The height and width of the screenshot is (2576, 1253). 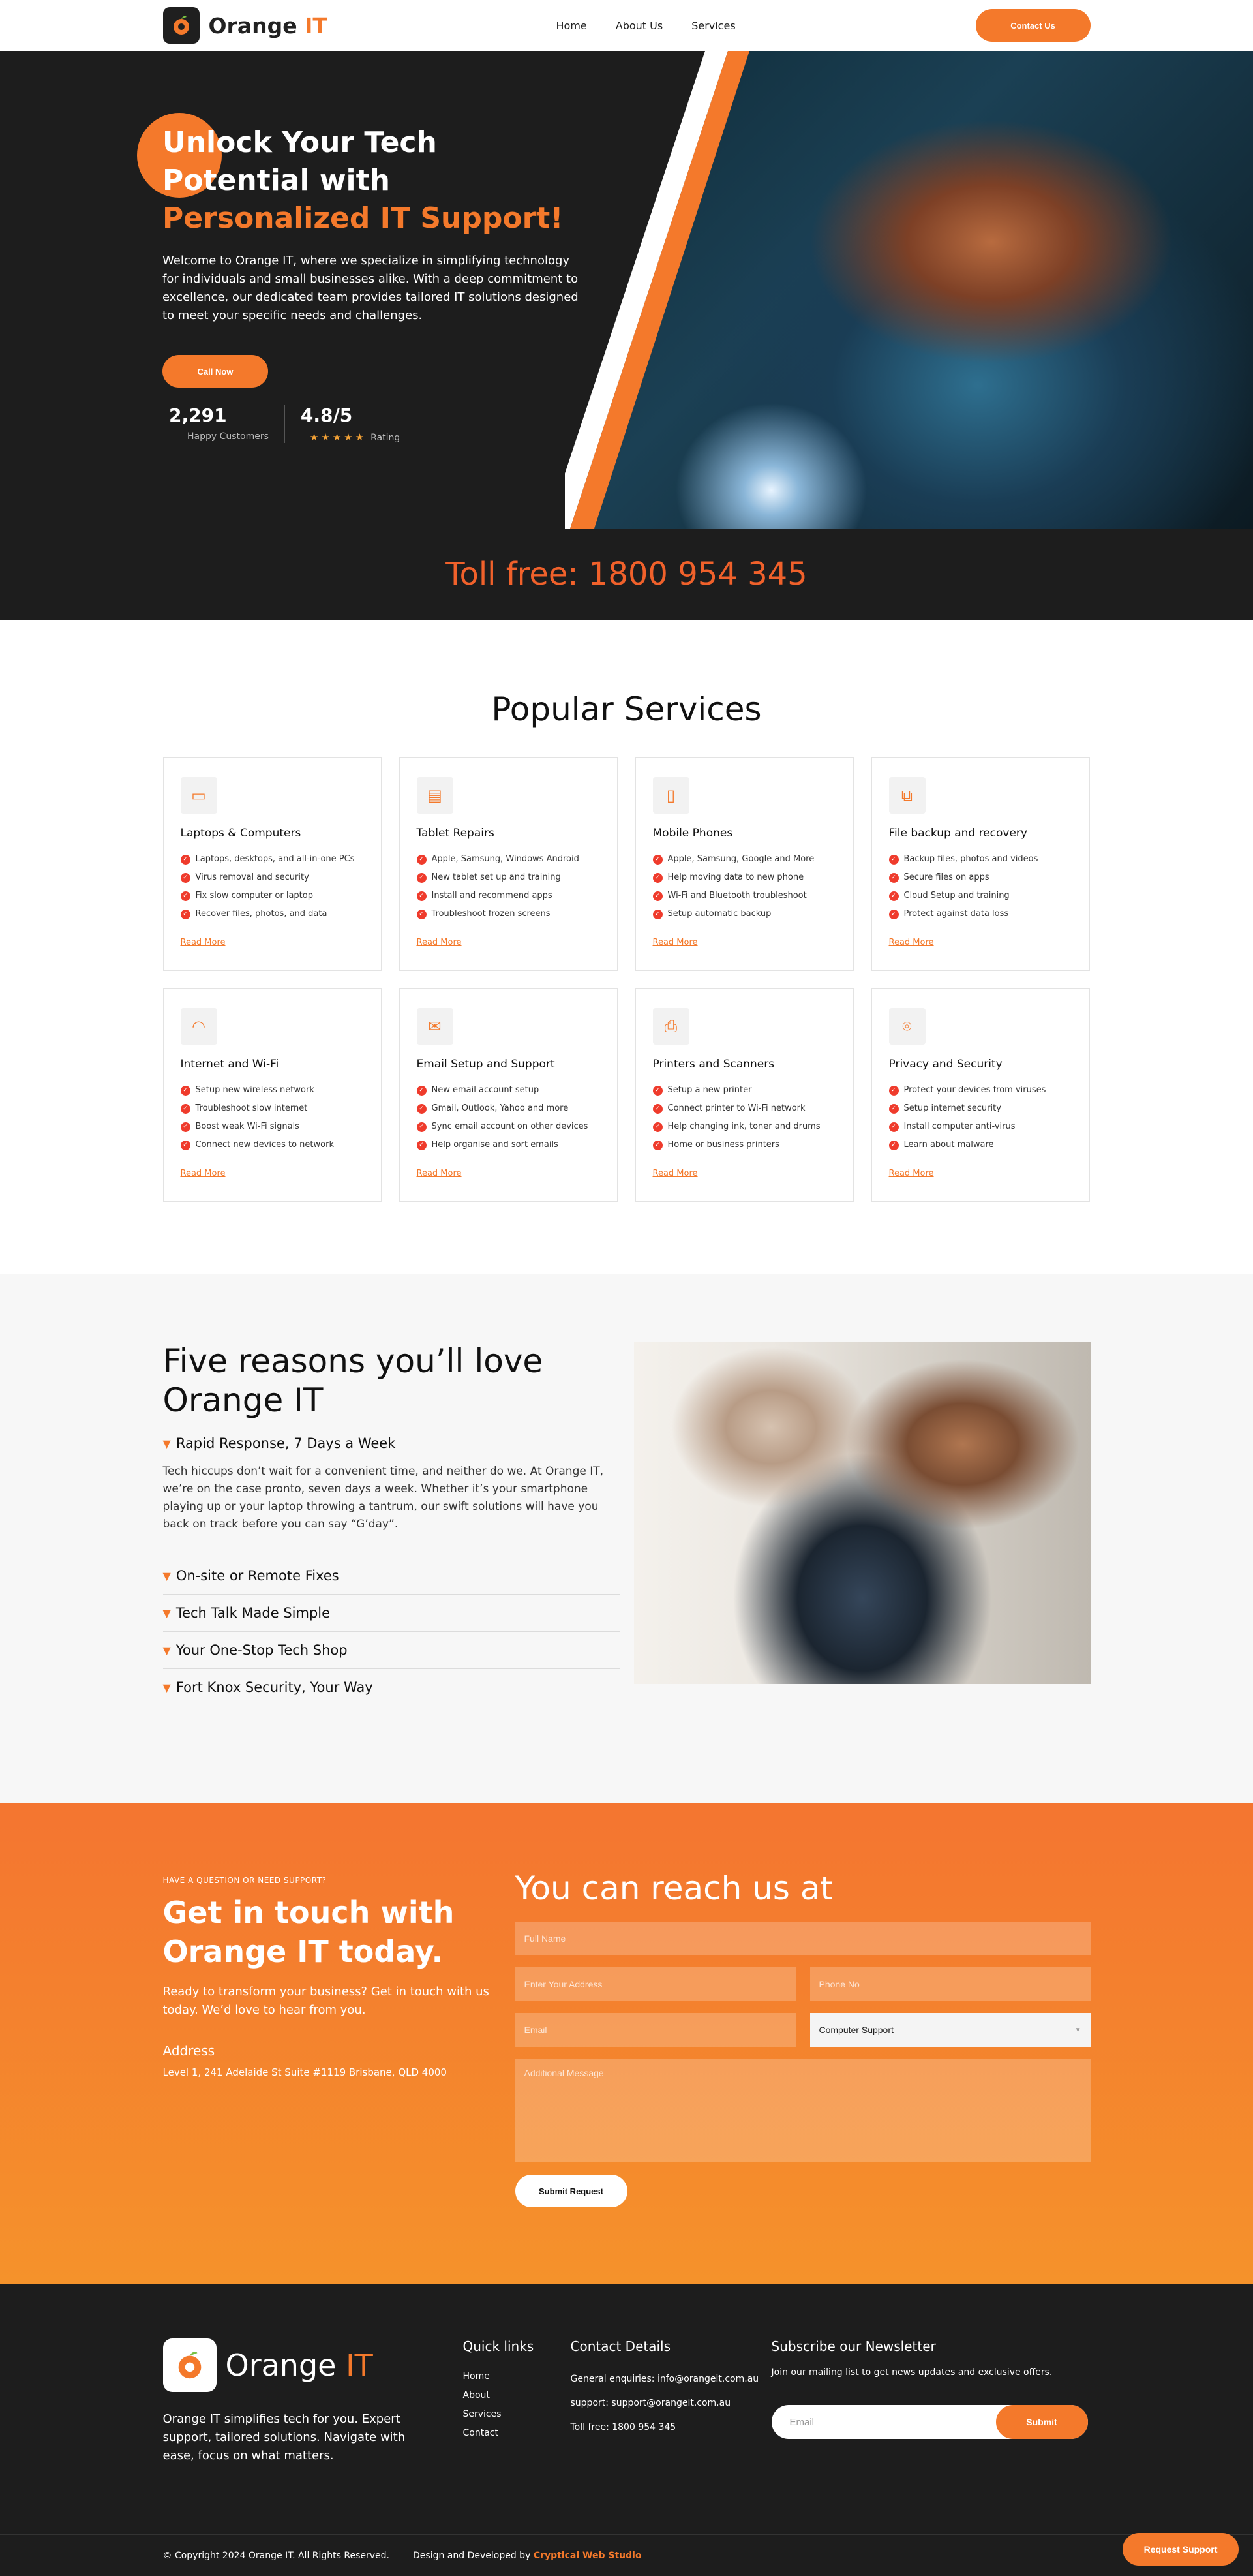 I want to click on phone-icon: ▯, so click(x=670, y=795).